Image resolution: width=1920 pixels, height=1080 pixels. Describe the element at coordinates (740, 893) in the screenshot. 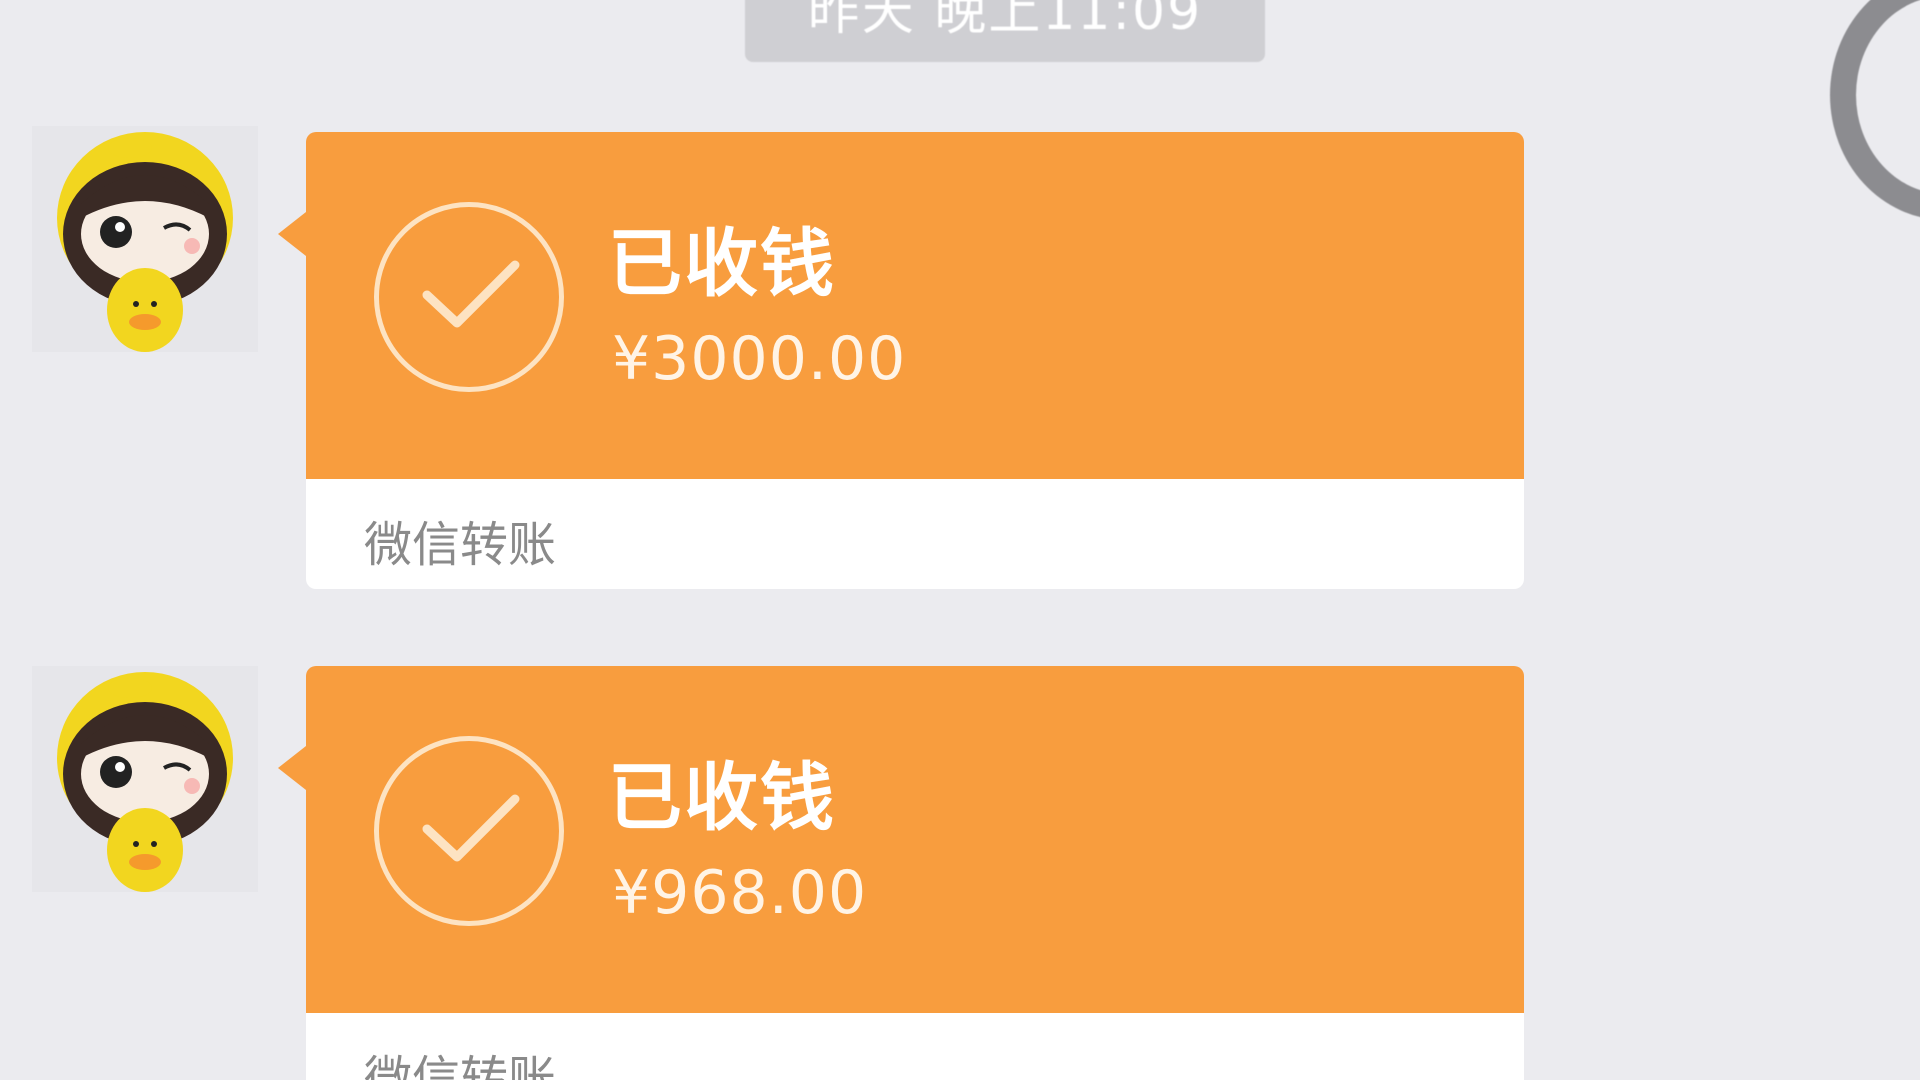

I see `transfer-amount: ¥968.00` at that location.